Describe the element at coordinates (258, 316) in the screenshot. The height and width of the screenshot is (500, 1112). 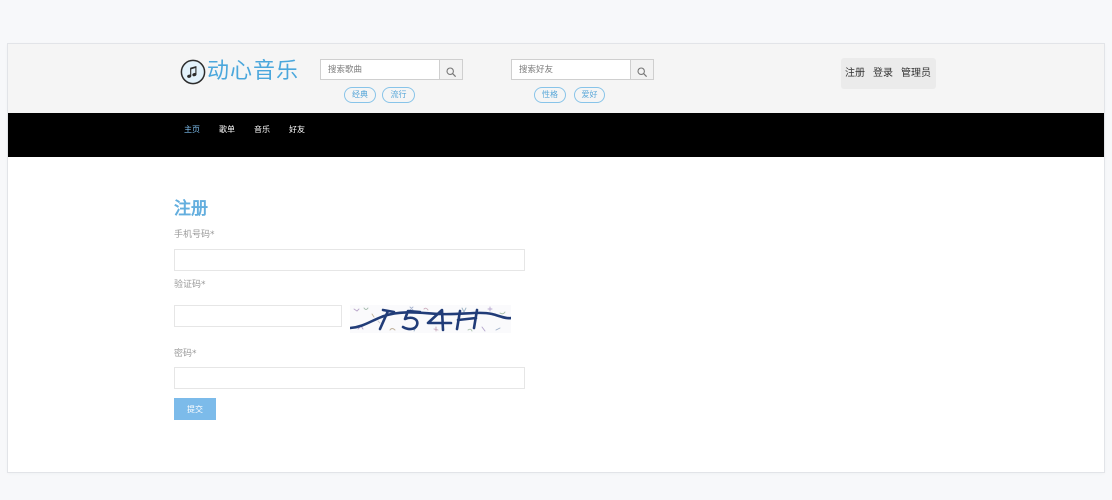
I see `captcha-input` at that location.